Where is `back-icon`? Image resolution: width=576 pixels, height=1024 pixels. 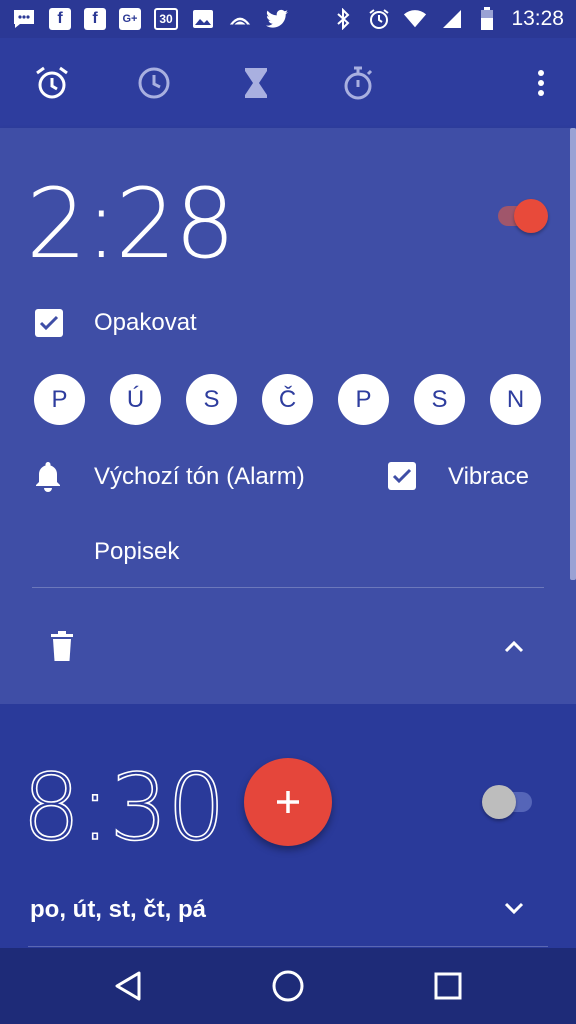
back-icon is located at coordinates (128, 986).